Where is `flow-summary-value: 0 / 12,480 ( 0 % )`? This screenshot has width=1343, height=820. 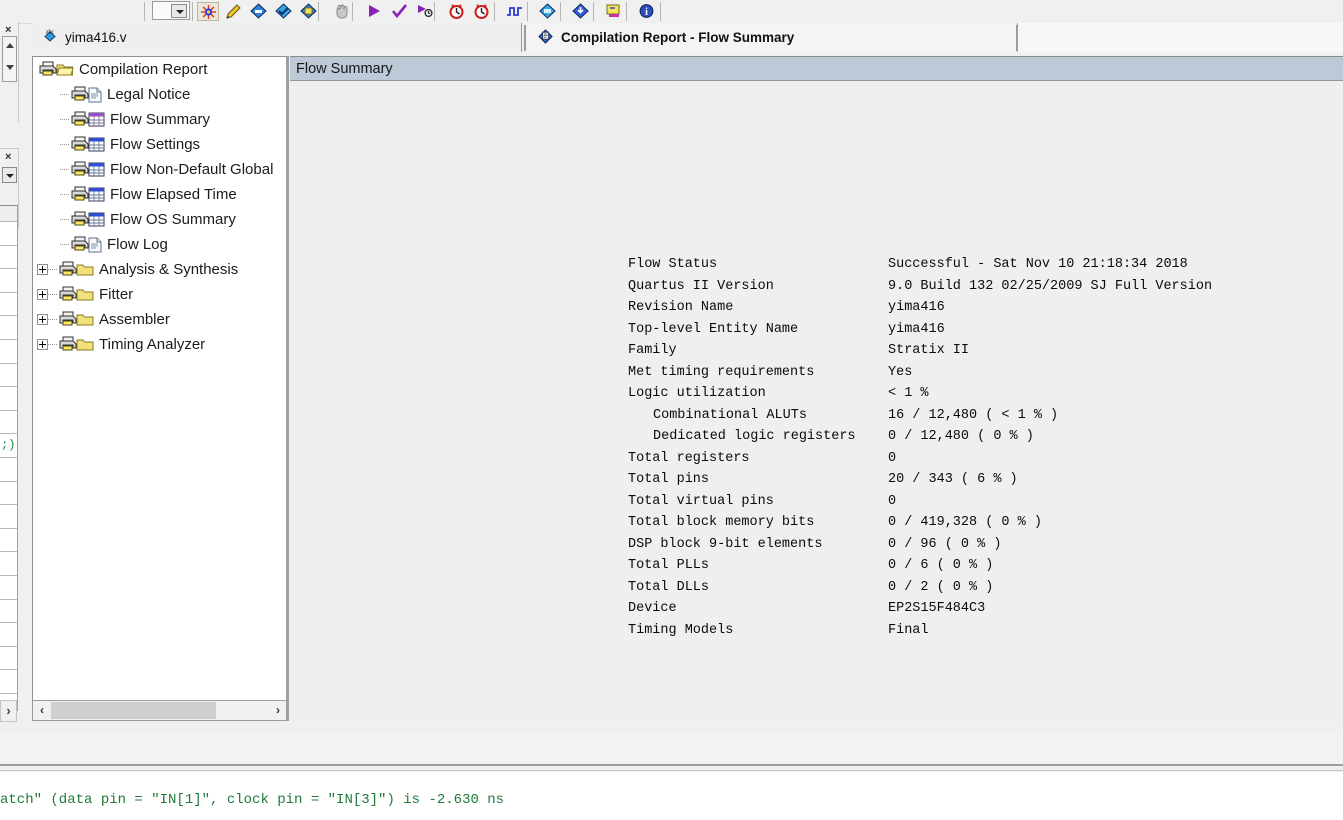 flow-summary-value: 0 / 12,480 ( 0 % ) is located at coordinates (961, 436).